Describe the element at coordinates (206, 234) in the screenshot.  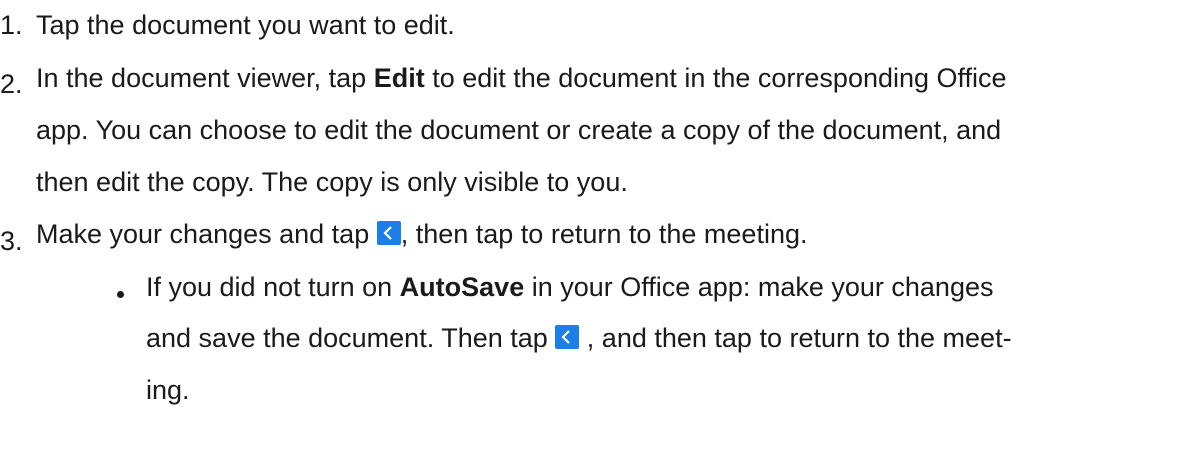
I see `step-3-pre: Make your changes and tap` at that location.